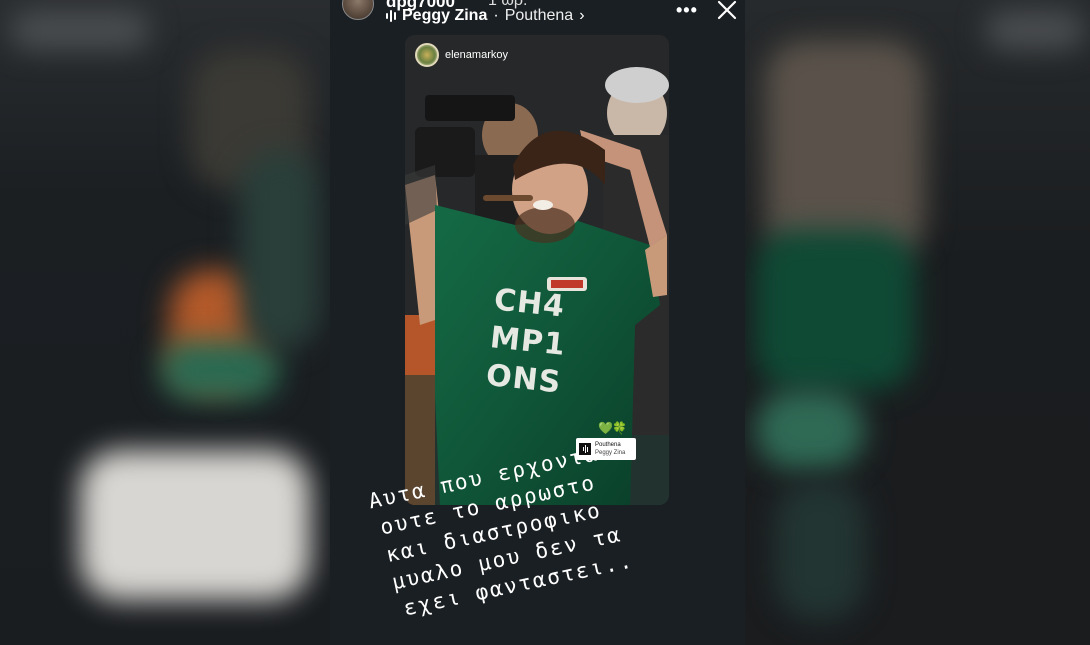  I want to click on music-sticker: Pouthena Peggy Zina, so click(606, 449).